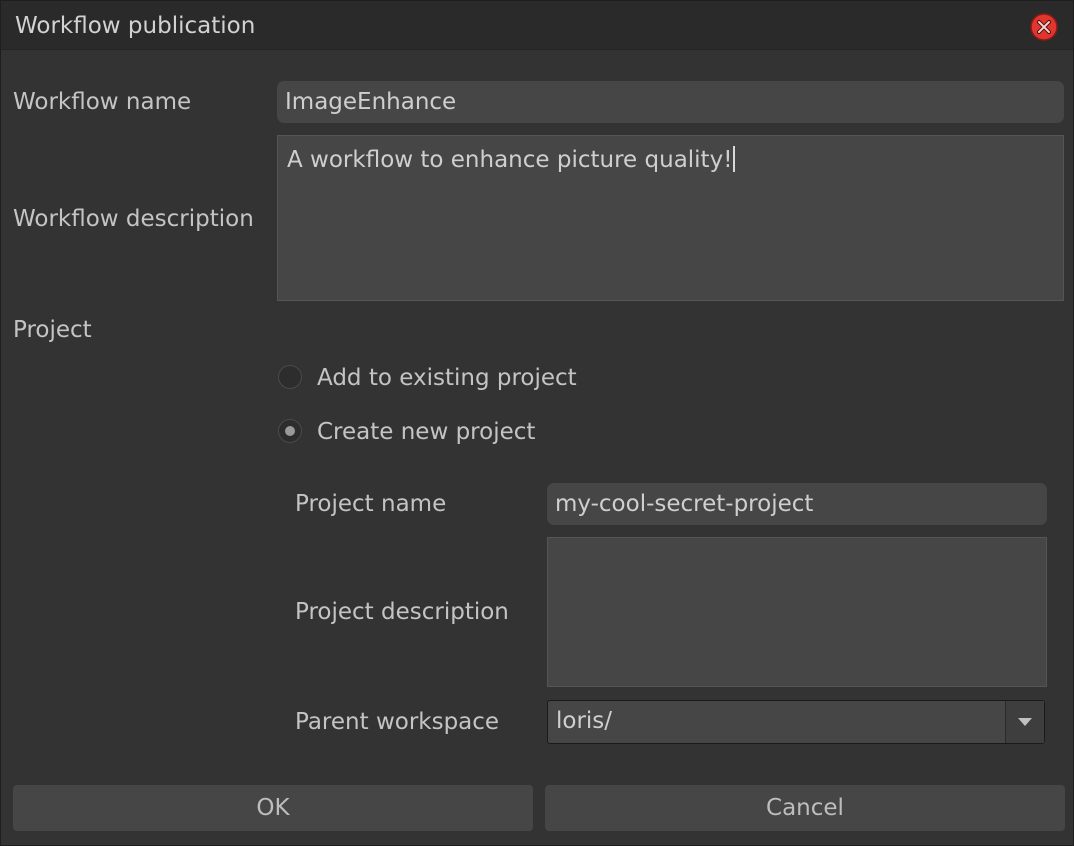 The width and height of the screenshot is (1074, 846). I want to click on add-existing-project-radio, so click(290, 377).